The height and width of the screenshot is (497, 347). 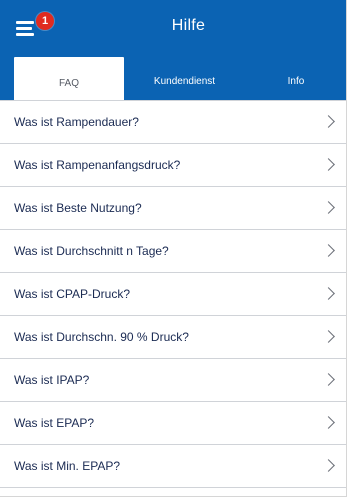 What do you see at coordinates (78, 208) in the screenshot?
I see `faq-item-label: Was ist Beste Nutzung?` at bounding box center [78, 208].